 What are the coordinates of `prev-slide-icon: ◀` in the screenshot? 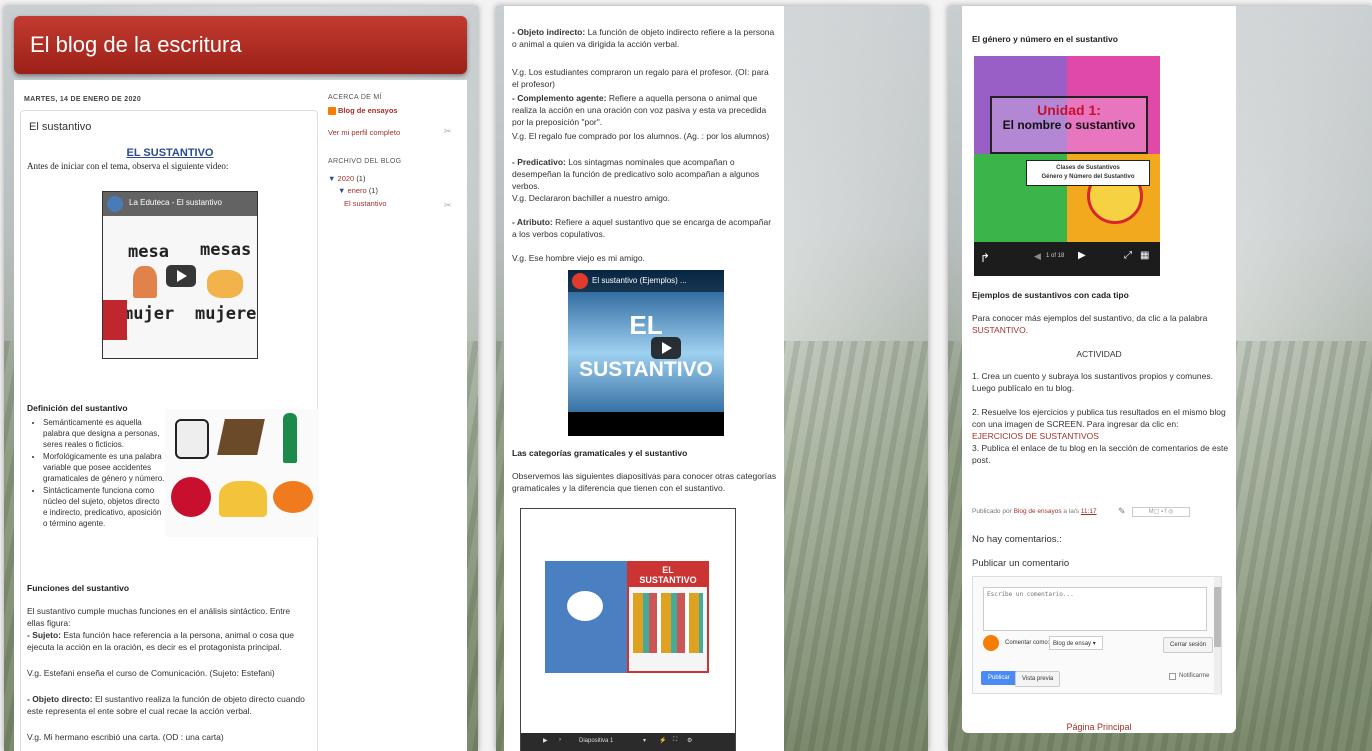 It's located at (1037, 256).